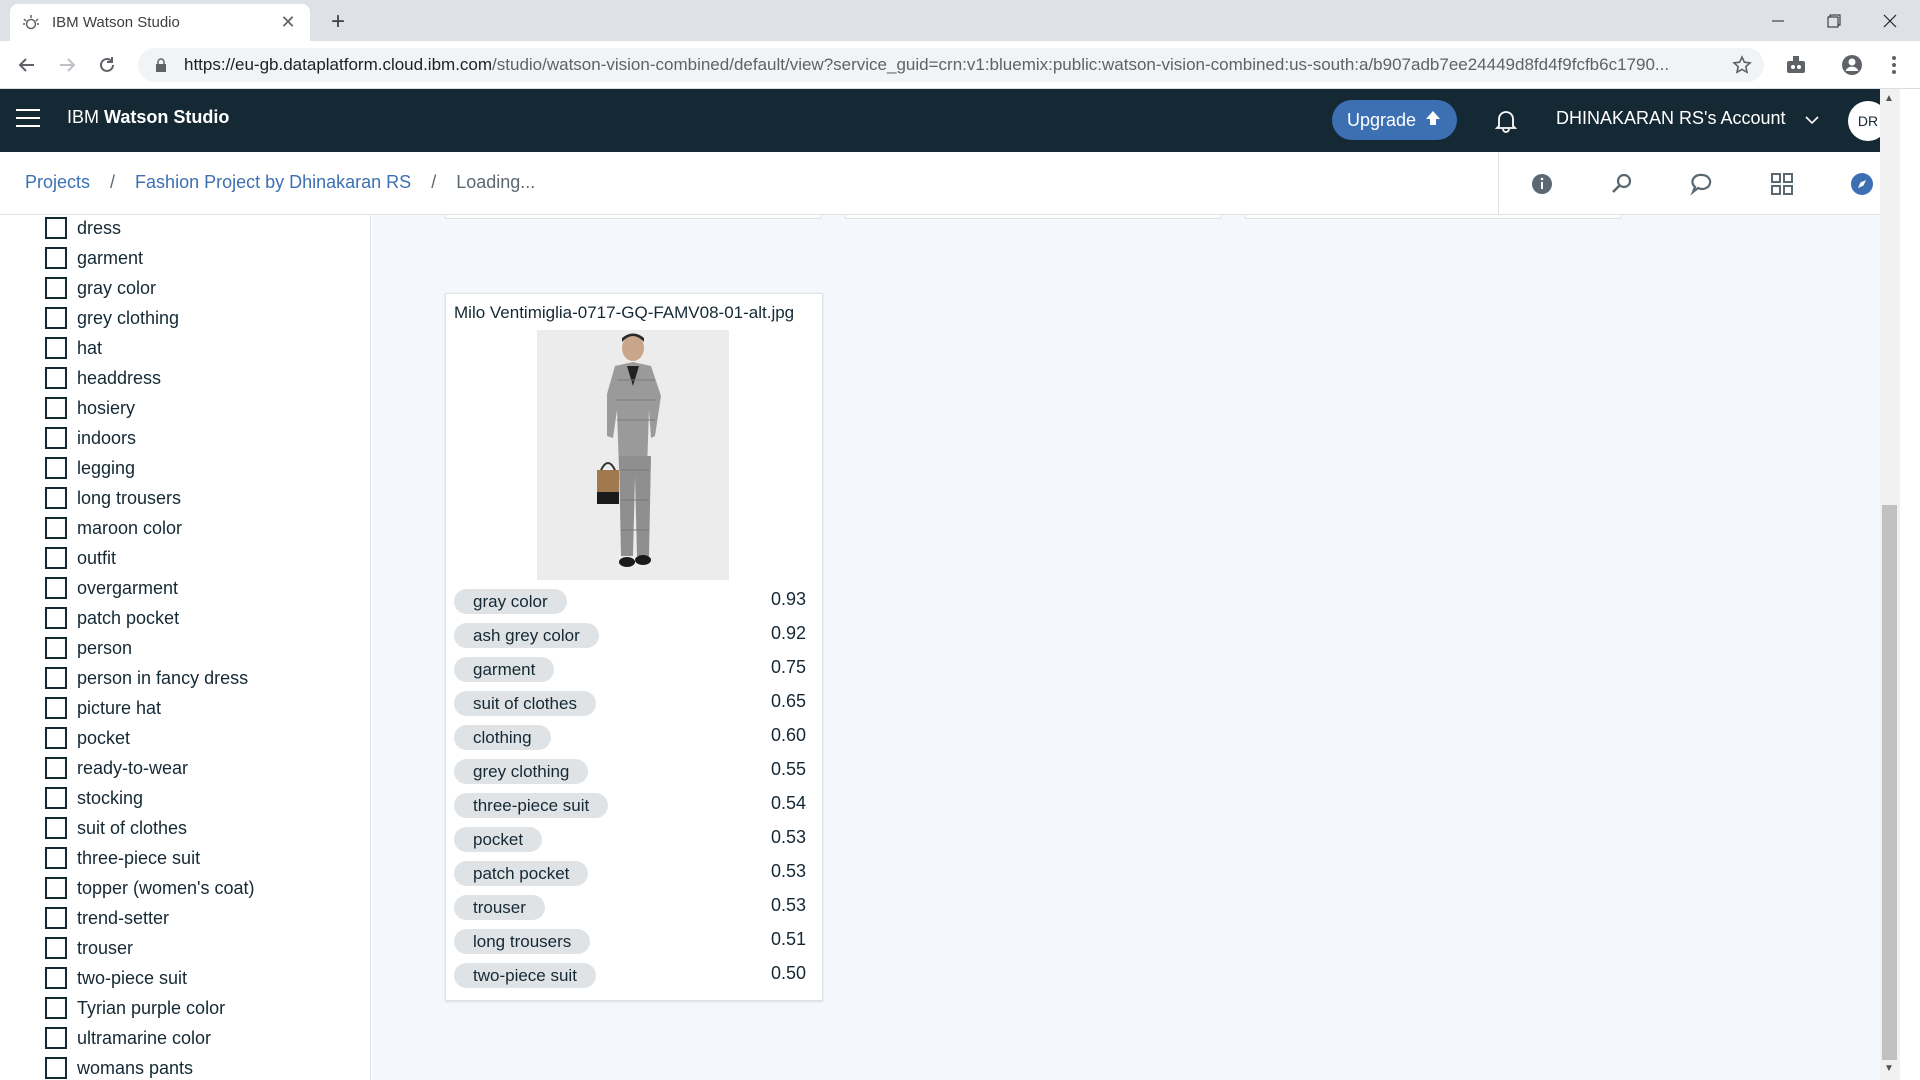  I want to click on notifications-bell-icon, so click(1506, 121).